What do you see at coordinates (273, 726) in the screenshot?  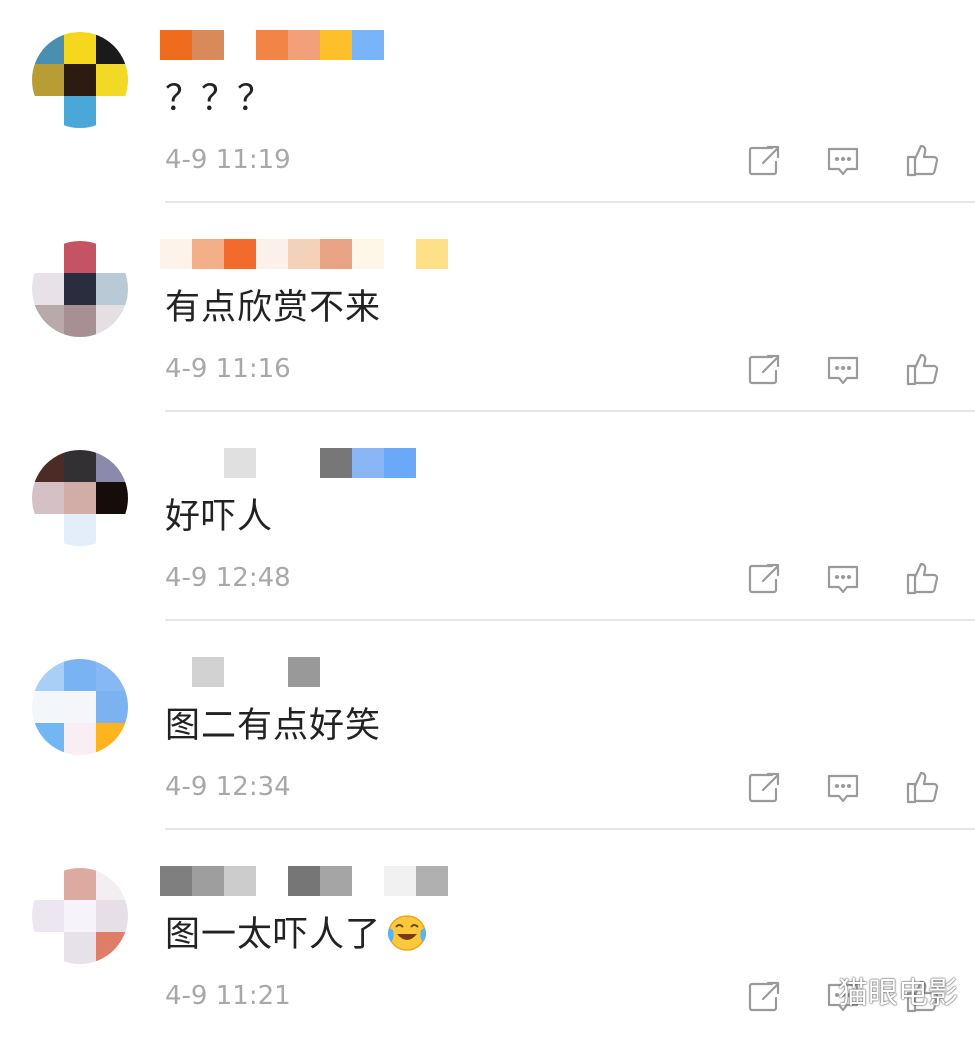 I see `comment-text-content: 图二有点好笑` at bounding box center [273, 726].